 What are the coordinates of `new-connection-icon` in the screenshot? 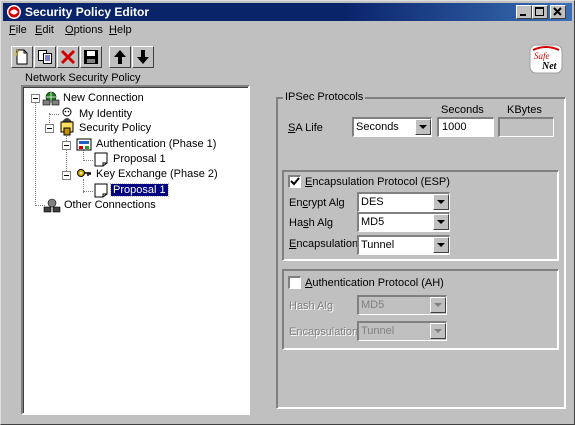 It's located at (21, 57).